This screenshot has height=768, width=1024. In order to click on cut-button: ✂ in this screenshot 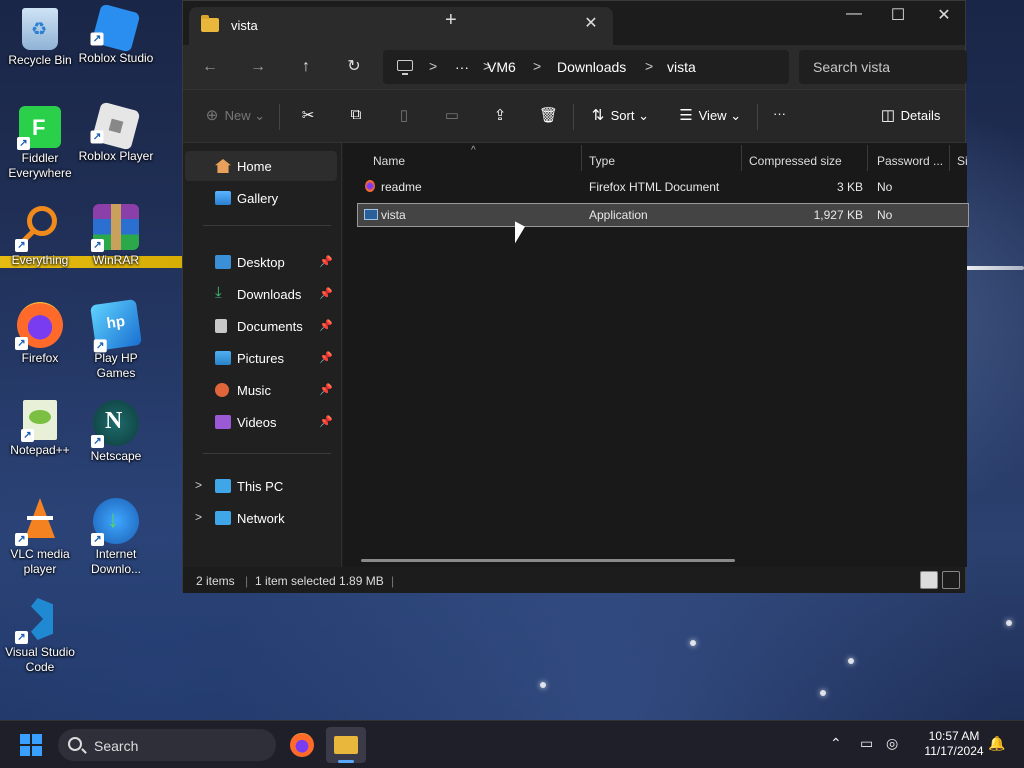, I will do `click(308, 115)`.